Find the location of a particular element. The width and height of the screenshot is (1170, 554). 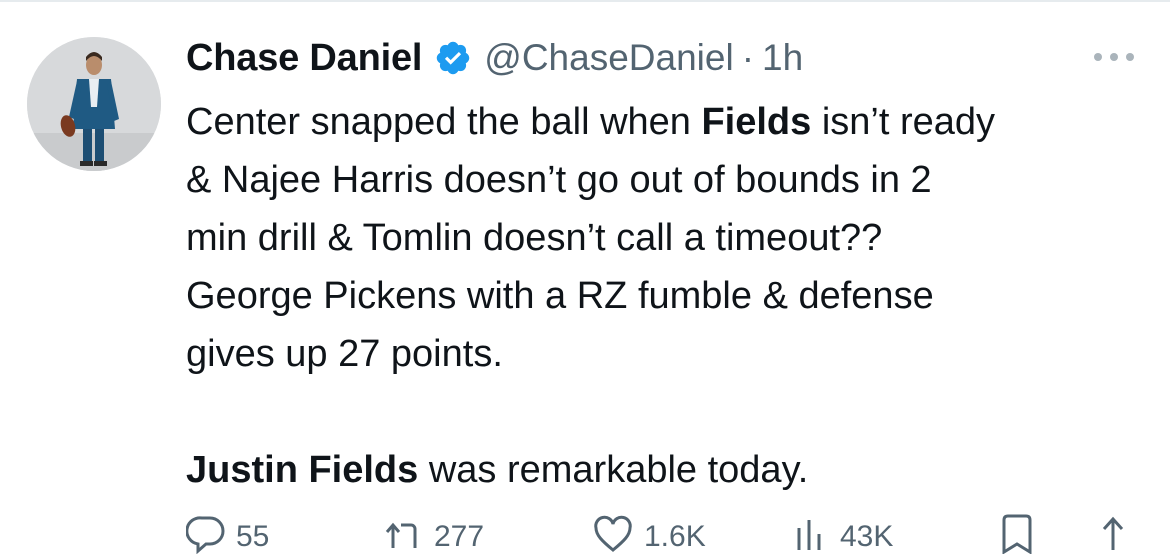

more-options-icon is located at coordinates (1114, 57).